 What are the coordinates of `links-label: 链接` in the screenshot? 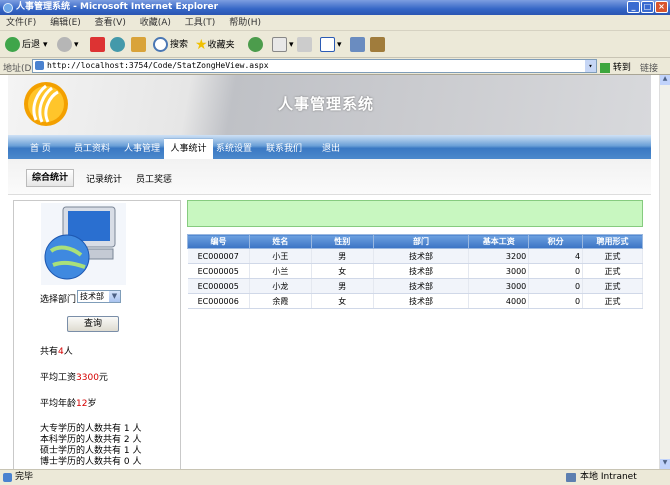 It's located at (649, 67).